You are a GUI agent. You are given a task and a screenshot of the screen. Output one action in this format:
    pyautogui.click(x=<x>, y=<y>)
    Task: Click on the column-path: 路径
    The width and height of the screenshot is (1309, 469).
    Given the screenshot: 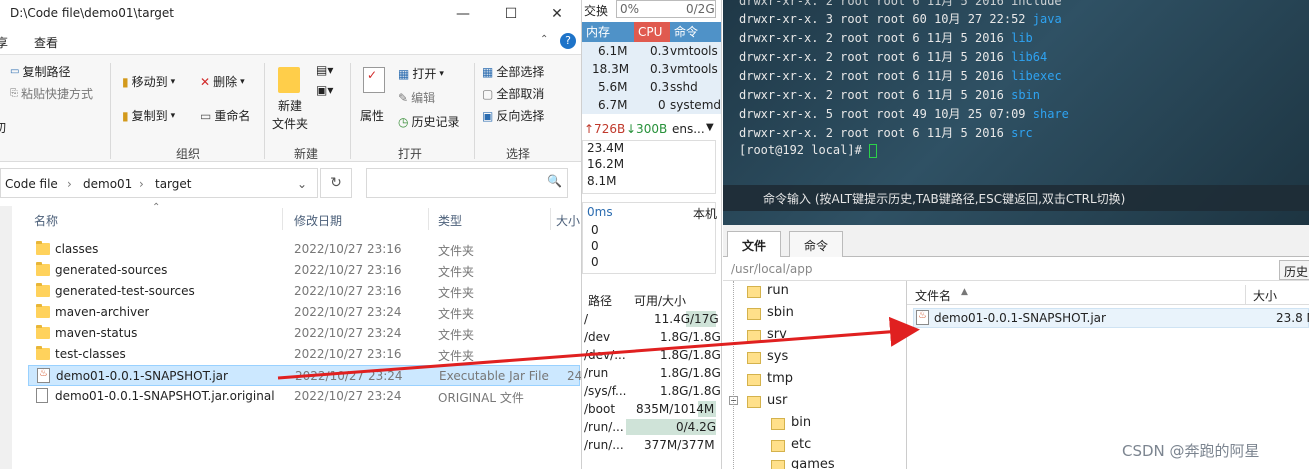 What is the action you would take?
    pyautogui.click(x=600, y=300)
    